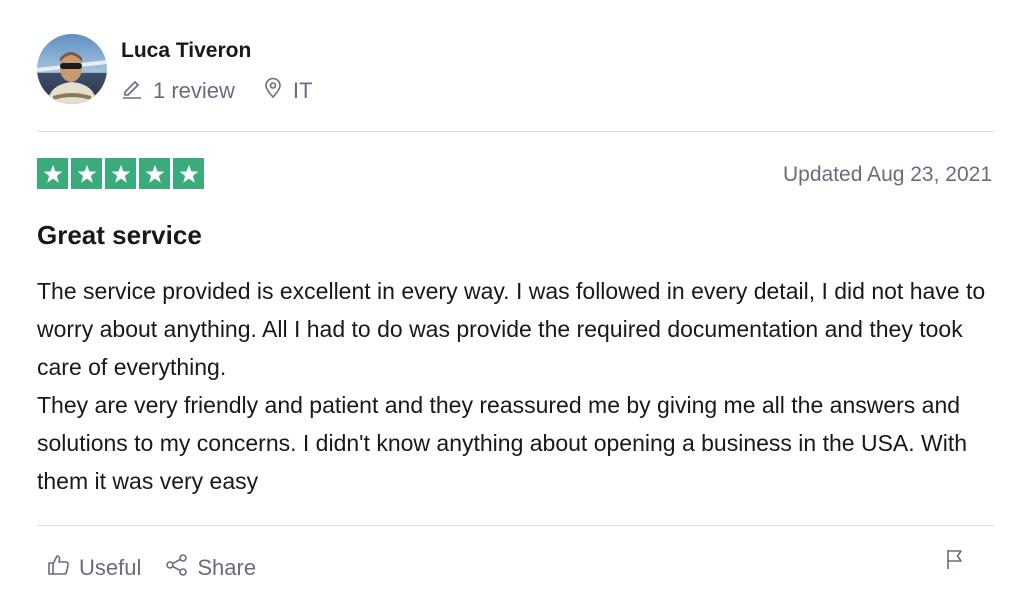 This screenshot has height=616, width=1024. I want to click on flag-icon, so click(955, 562).